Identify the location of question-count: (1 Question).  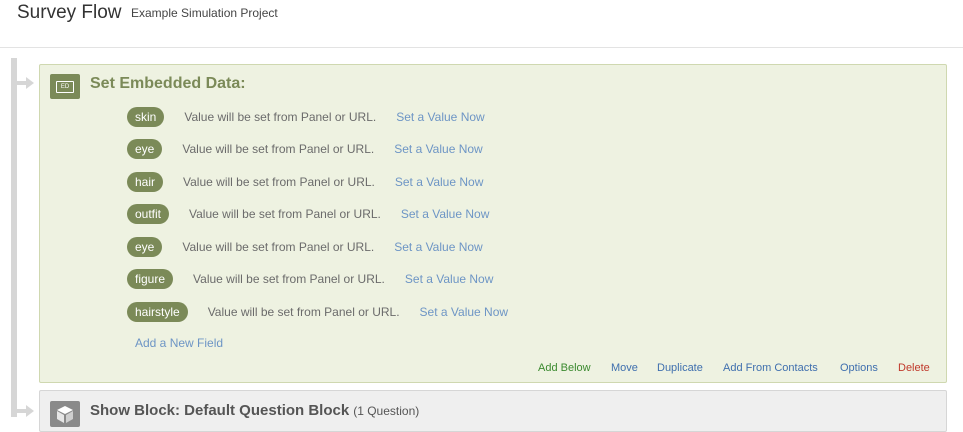
(386, 411).